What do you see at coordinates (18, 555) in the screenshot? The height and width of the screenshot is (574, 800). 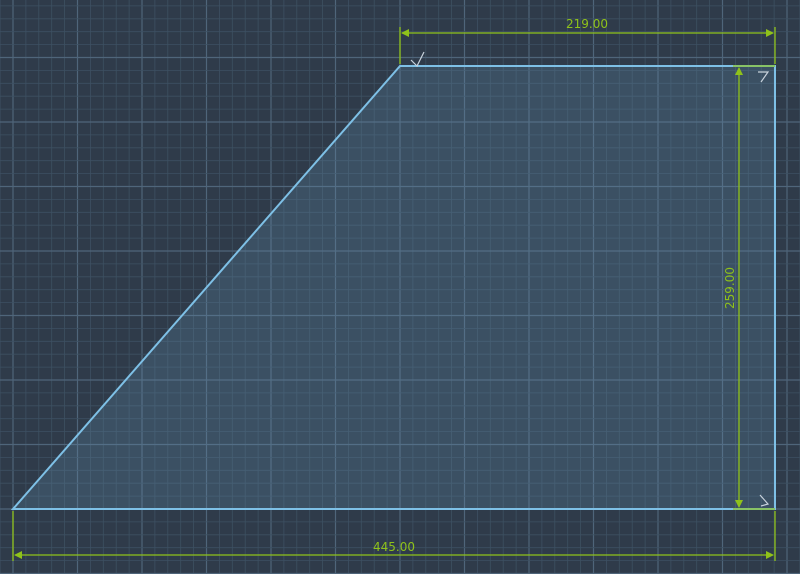 I see `bottom-dim-arrow-left` at bounding box center [18, 555].